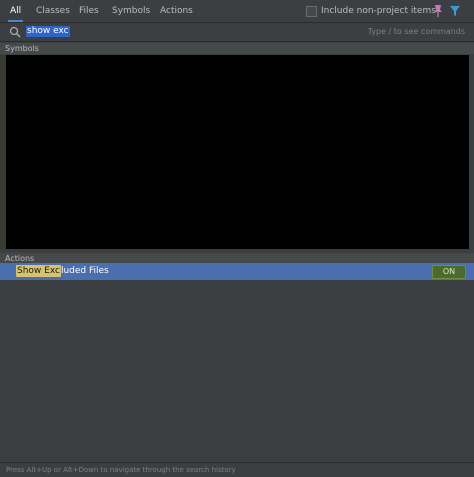 This screenshot has height=477, width=474. What do you see at coordinates (48, 31) in the screenshot?
I see `search-input: show exc` at bounding box center [48, 31].